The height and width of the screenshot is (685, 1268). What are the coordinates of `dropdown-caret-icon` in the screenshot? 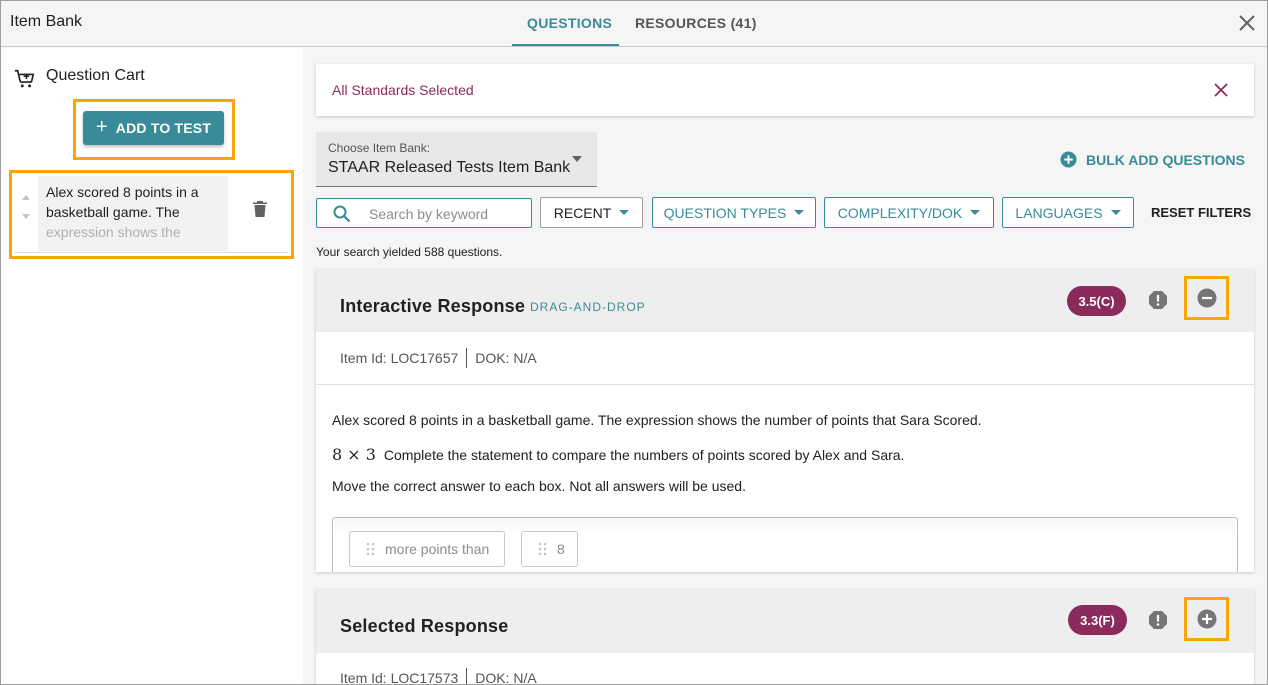 It's located at (577, 159).